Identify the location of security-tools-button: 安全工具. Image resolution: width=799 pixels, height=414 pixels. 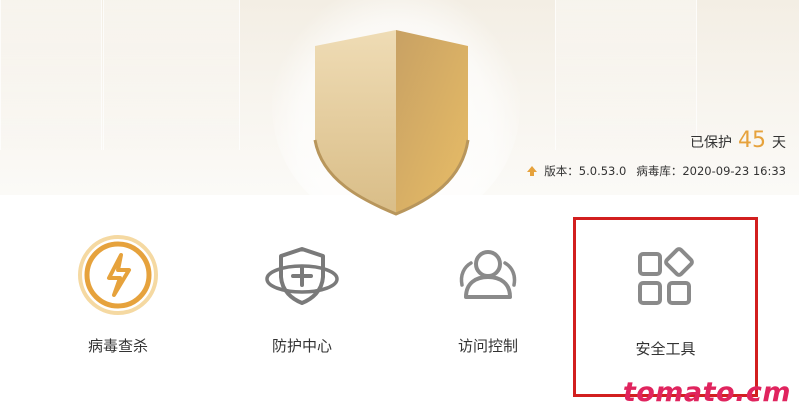
(665, 307).